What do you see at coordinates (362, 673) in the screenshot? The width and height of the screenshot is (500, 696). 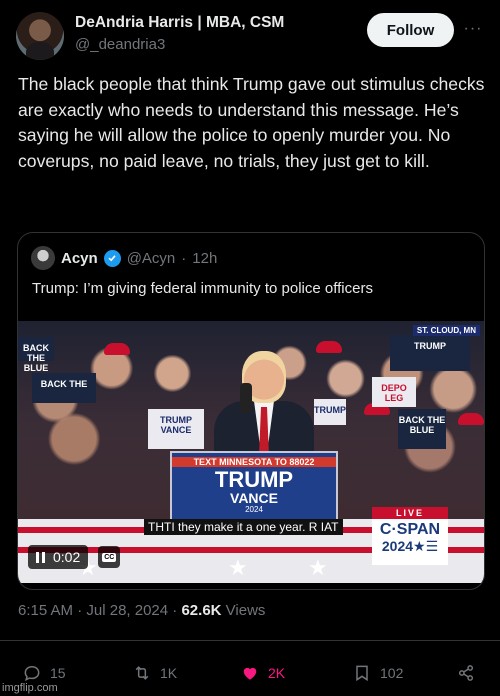 I see `bookmark-icon` at bounding box center [362, 673].